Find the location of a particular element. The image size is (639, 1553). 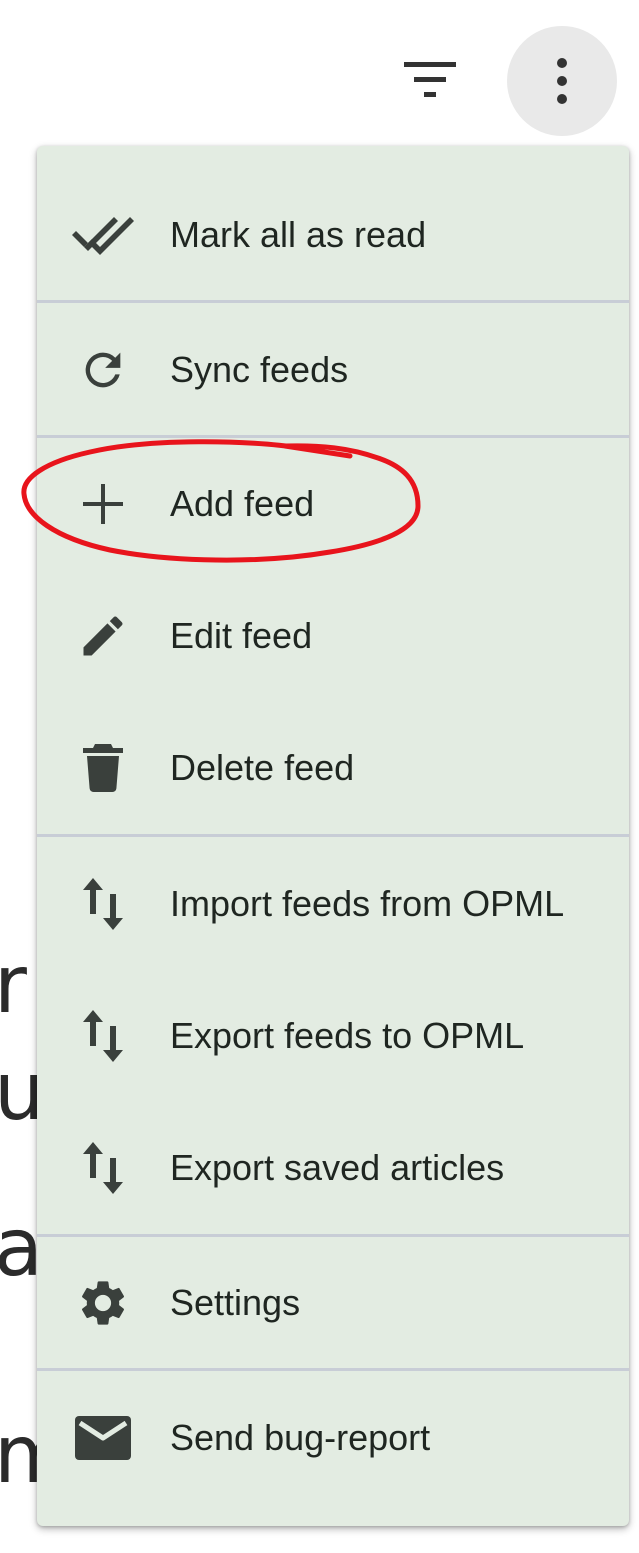

menu-item-label: Settings is located at coordinates (235, 1302).